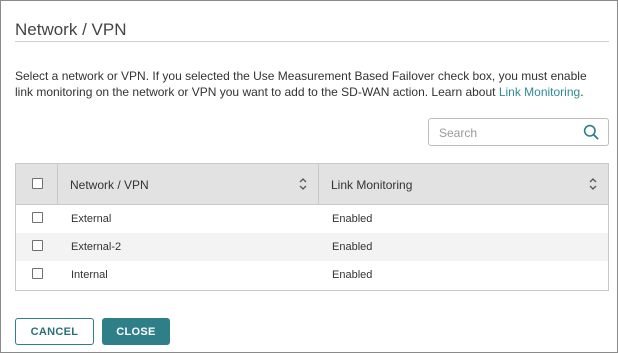 The height and width of the screenshot is (353, 618). I want to click on table-row: External Enabled, so click(312, 219).